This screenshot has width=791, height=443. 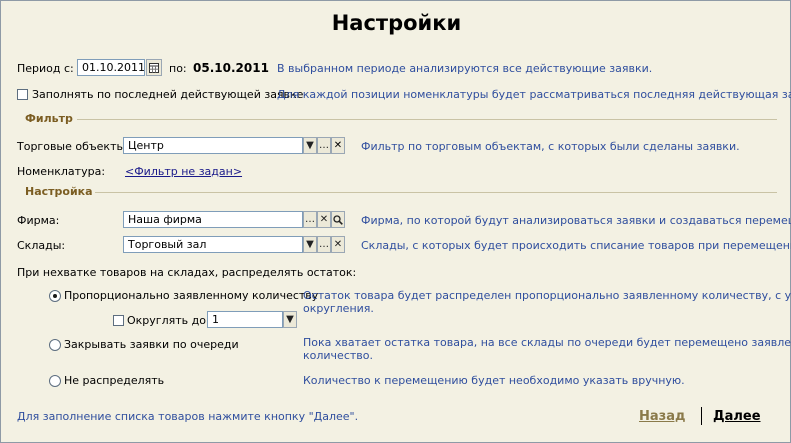 What do you see at coordinates (55, 296) in the screenshot?
I see `radio-proportional` at bounding box center [55, 296].